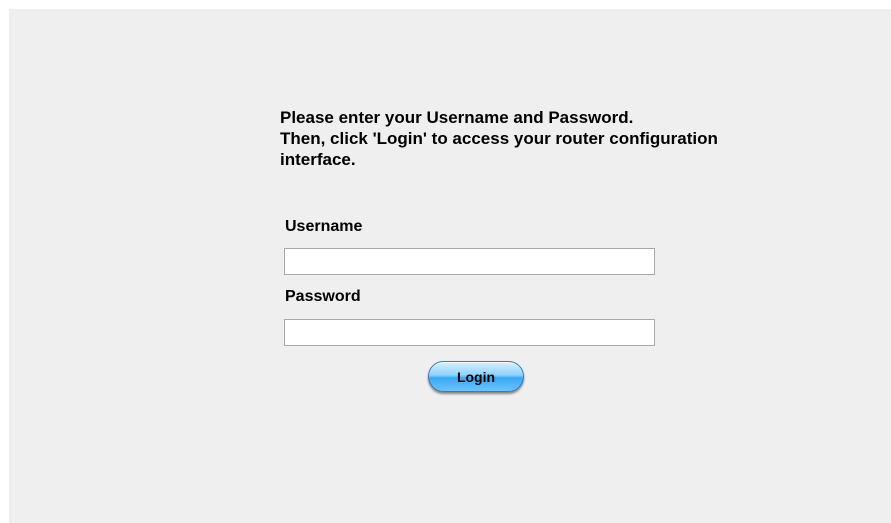  I want to click on username-input, so click(469, 261).